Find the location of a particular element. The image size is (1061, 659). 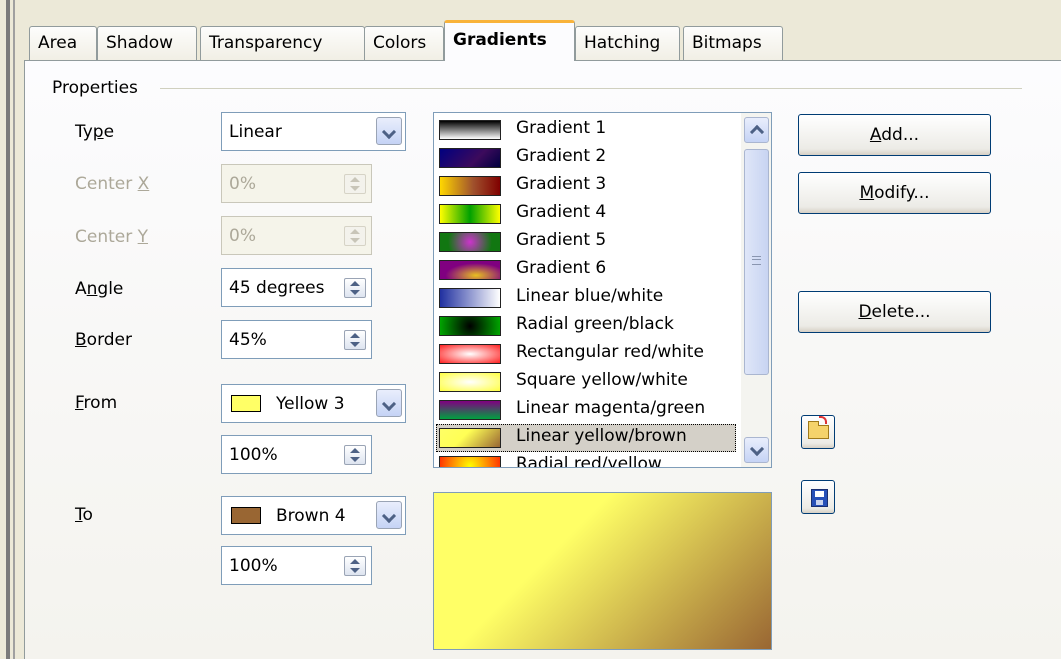

border-label: Border is located at coordinates (103, 340).